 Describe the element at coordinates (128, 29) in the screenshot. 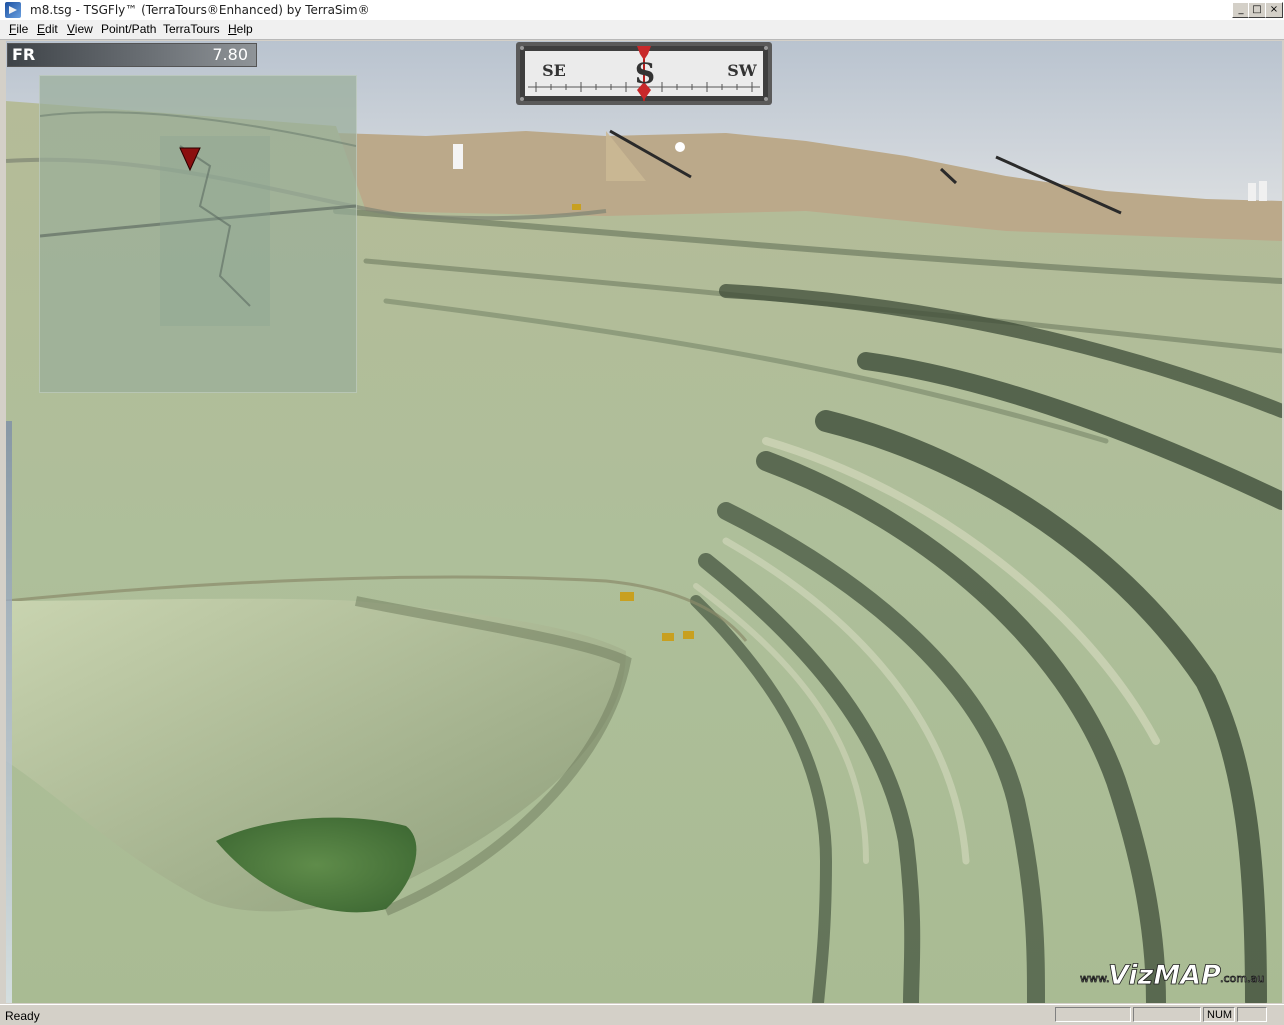

I see `menu-point-path: Point/Path` at that location.